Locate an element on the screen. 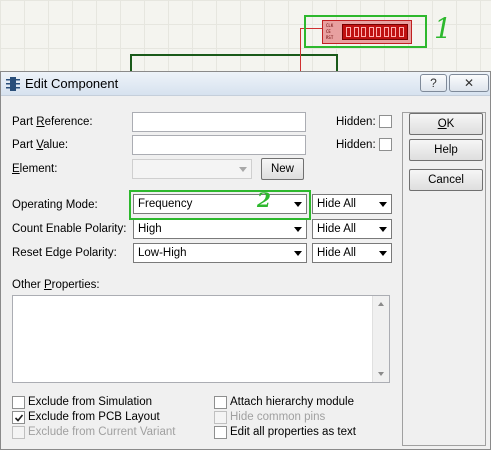  reset-edge-visibility-select: Hide All is located at coordinates (352, 253).